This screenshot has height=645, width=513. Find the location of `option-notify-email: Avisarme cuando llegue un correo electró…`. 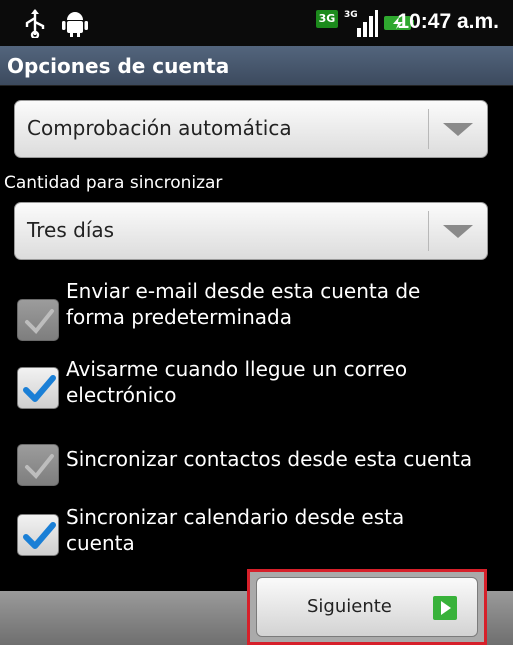

option-notify-email: Avisarme cuando llegue un correo electró… is located at coordinates (256, 386).